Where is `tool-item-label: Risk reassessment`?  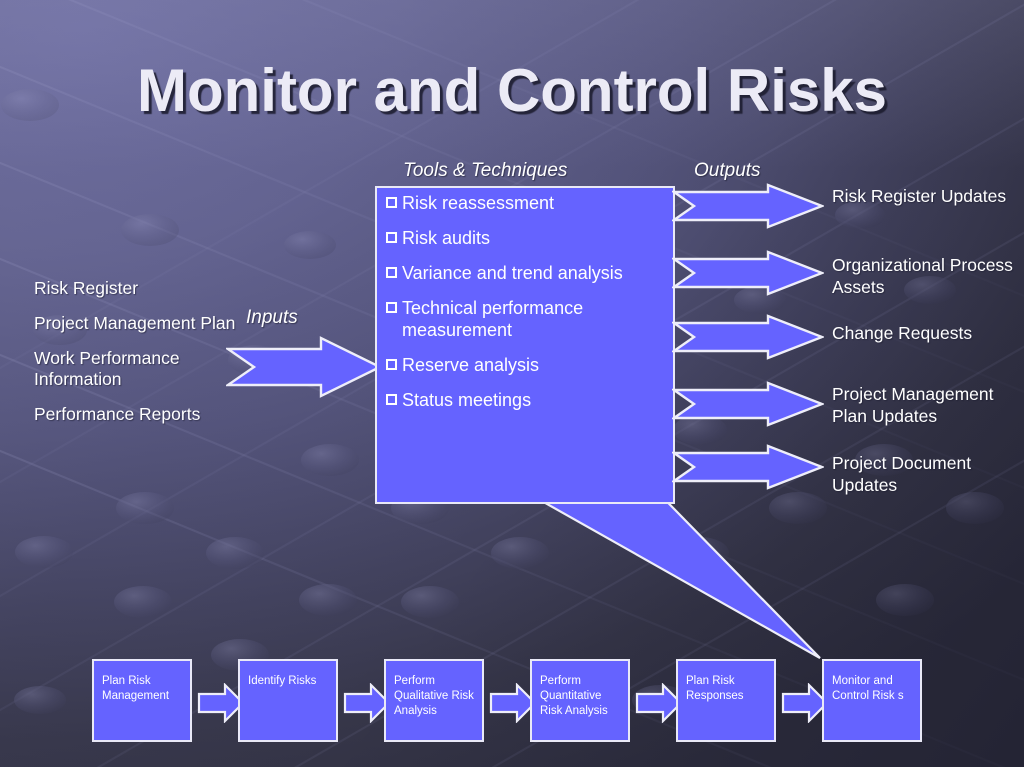 tool-item-label: Risk reassessment is located at coordinates (478, 203).